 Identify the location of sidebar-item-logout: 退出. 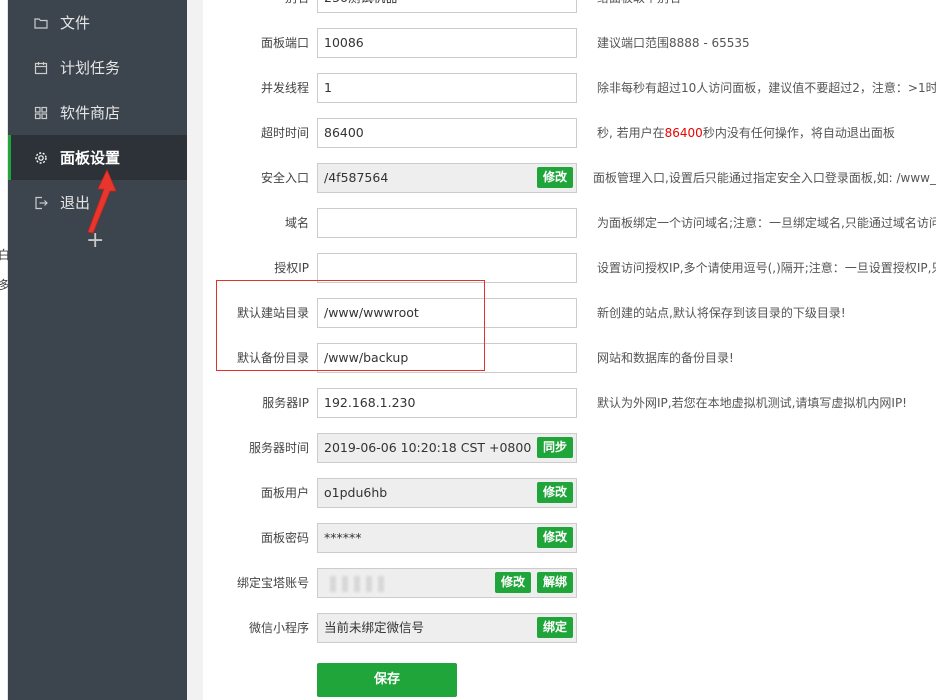
(97, 202).